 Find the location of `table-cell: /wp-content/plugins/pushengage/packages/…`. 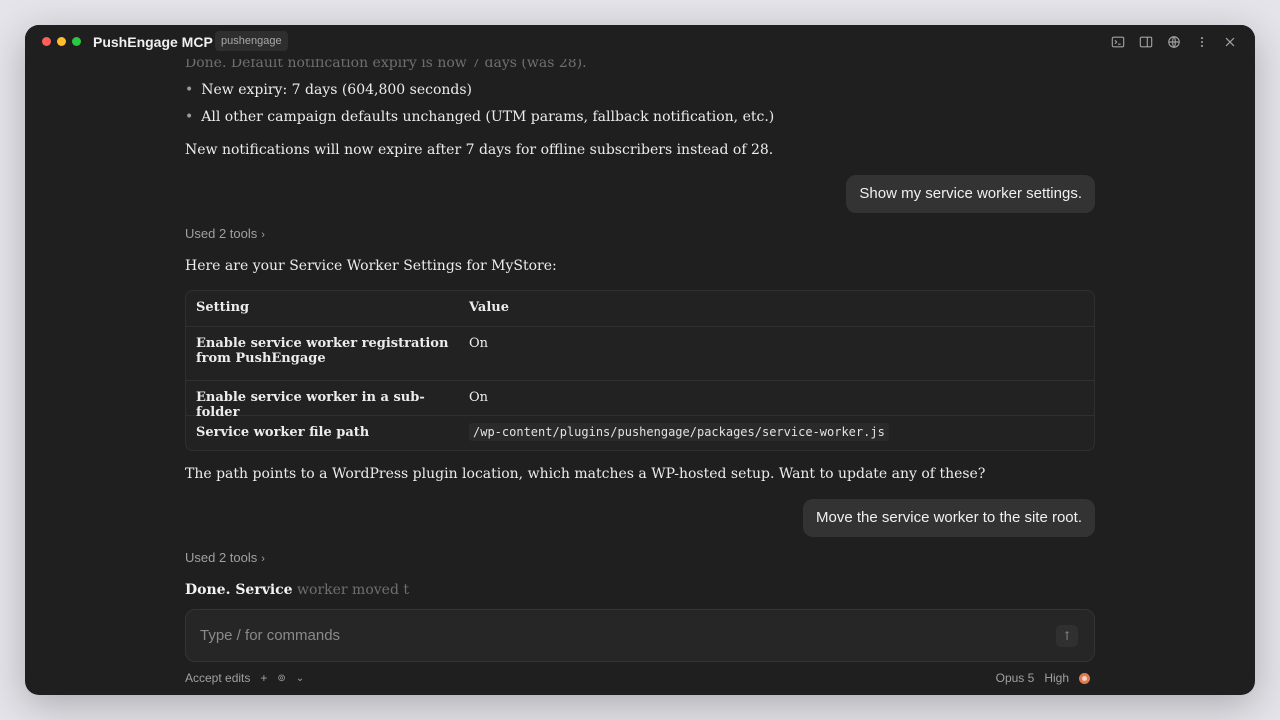

table-cell: /wp-content/plugins/pushengage/packages/… is located at coordinates (776, 433).